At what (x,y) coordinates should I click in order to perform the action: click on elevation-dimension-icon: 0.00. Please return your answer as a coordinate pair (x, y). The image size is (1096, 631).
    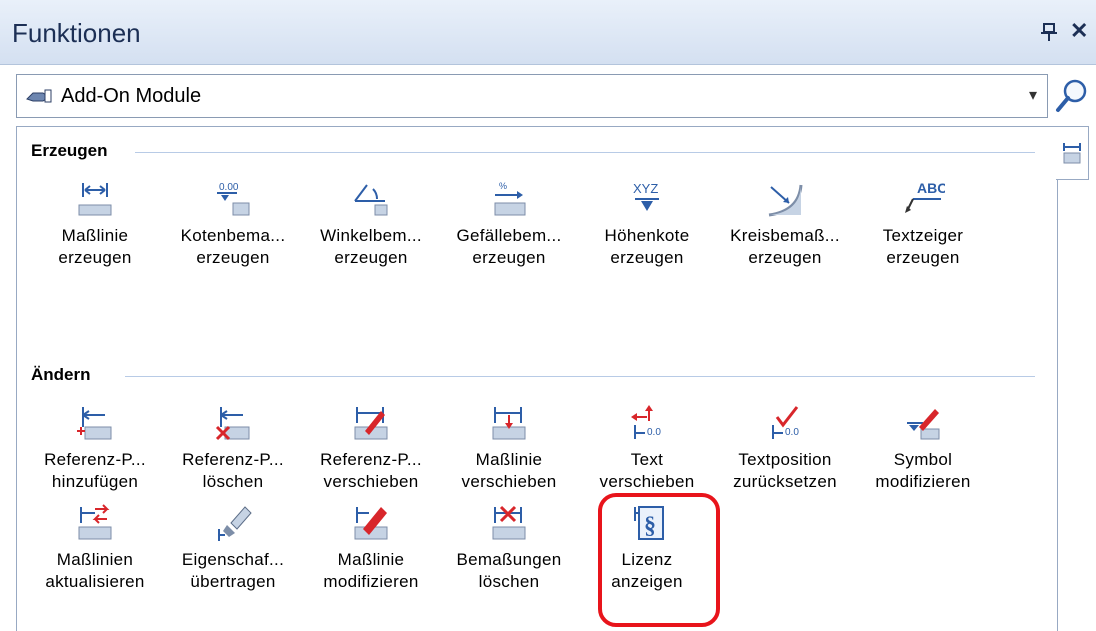
    Looking at the image, I should click on (233, 199).